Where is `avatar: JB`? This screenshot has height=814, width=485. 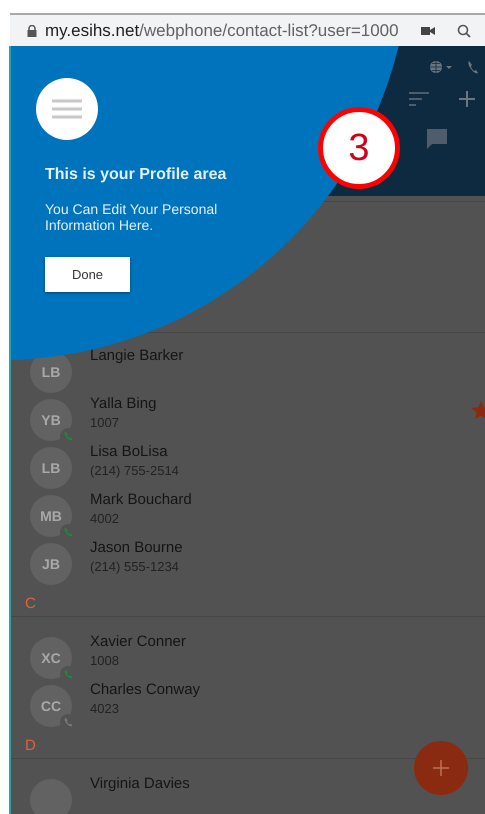 avatar: JB is located at coordinates (51, 564).